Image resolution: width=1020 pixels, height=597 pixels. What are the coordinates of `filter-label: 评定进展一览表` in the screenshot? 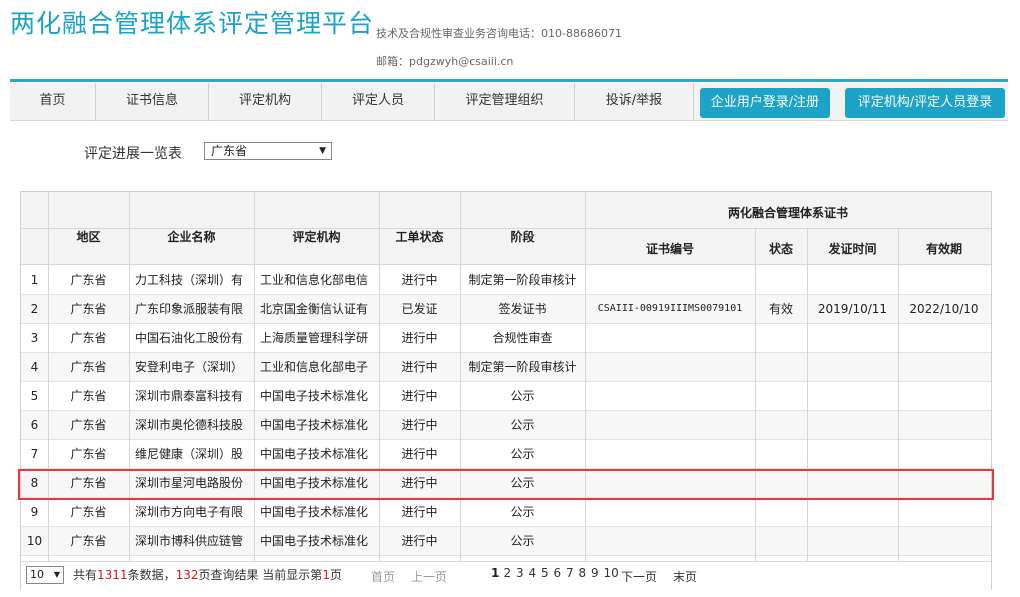 It's located at (133, 154).